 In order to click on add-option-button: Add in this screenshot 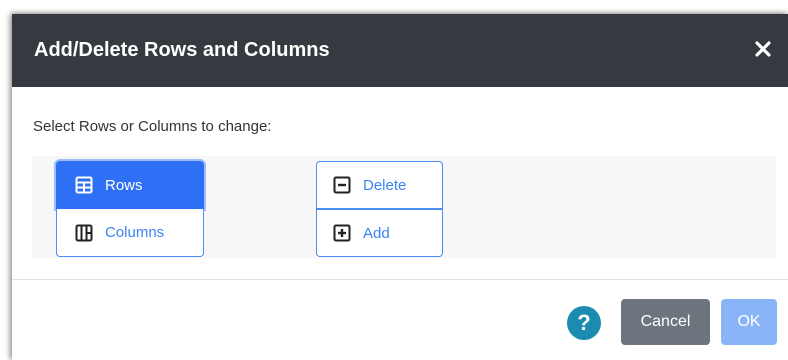, I will do `click(379, 233)`.